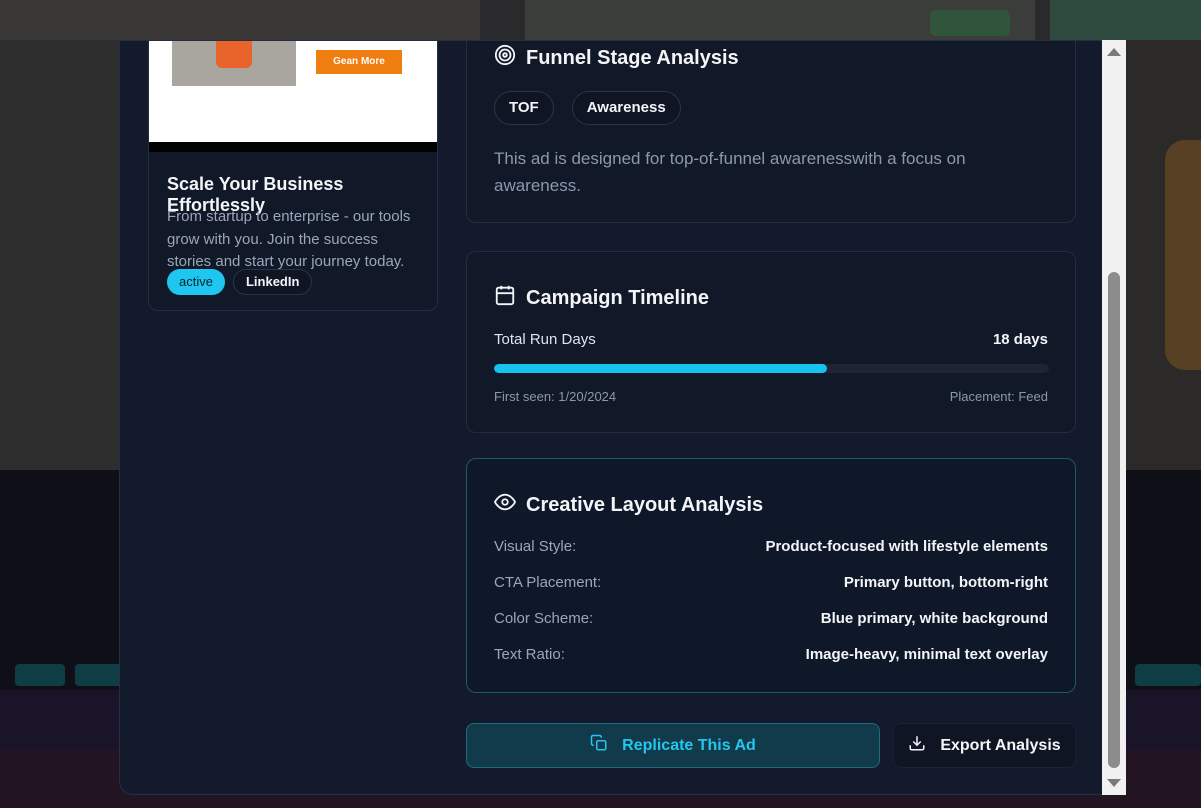 The height and width of the screenshot is (808, 1201). I want to click on visual-style-label: Visual Style:, so click(535, 546).